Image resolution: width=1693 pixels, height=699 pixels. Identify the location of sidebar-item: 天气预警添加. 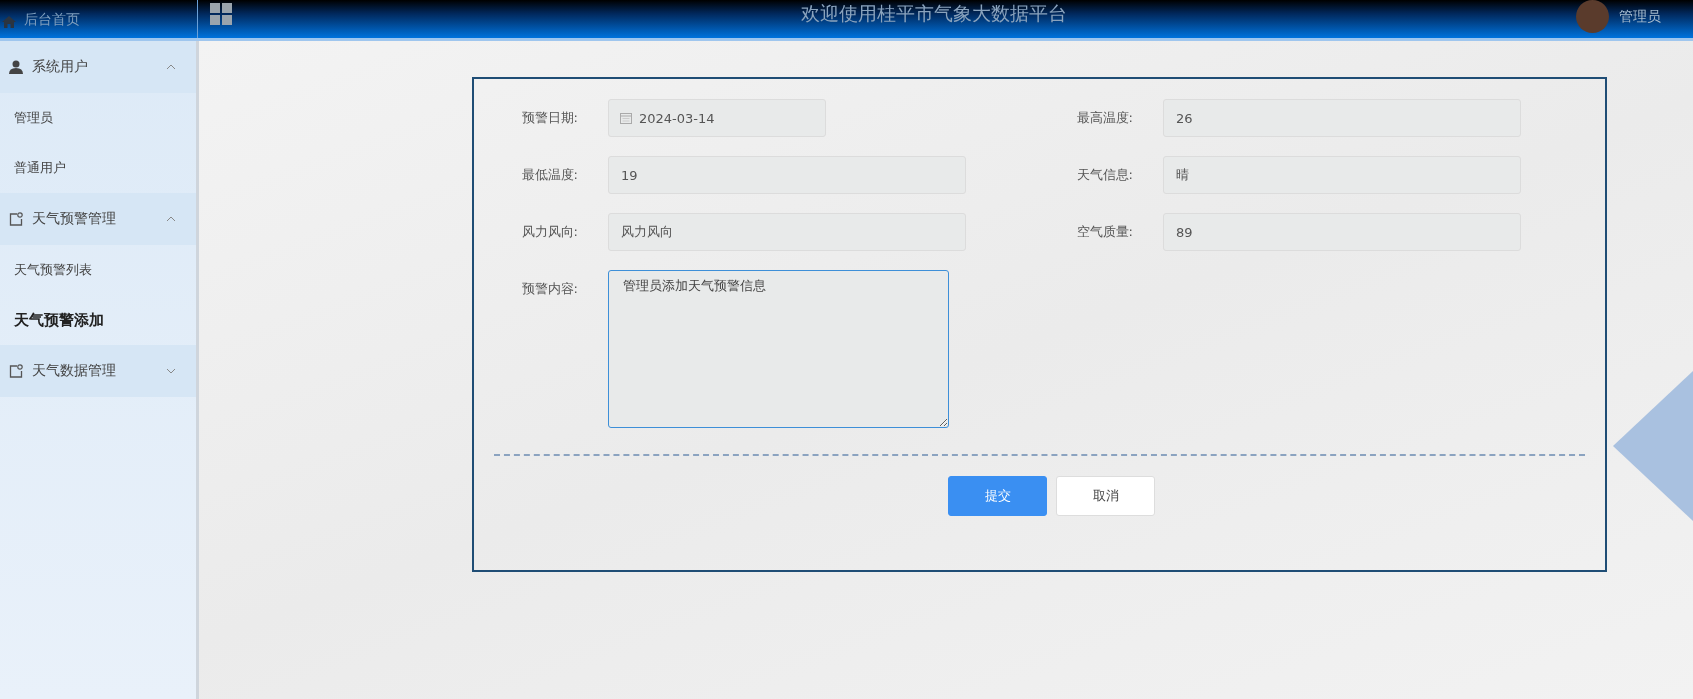
(98, 320).